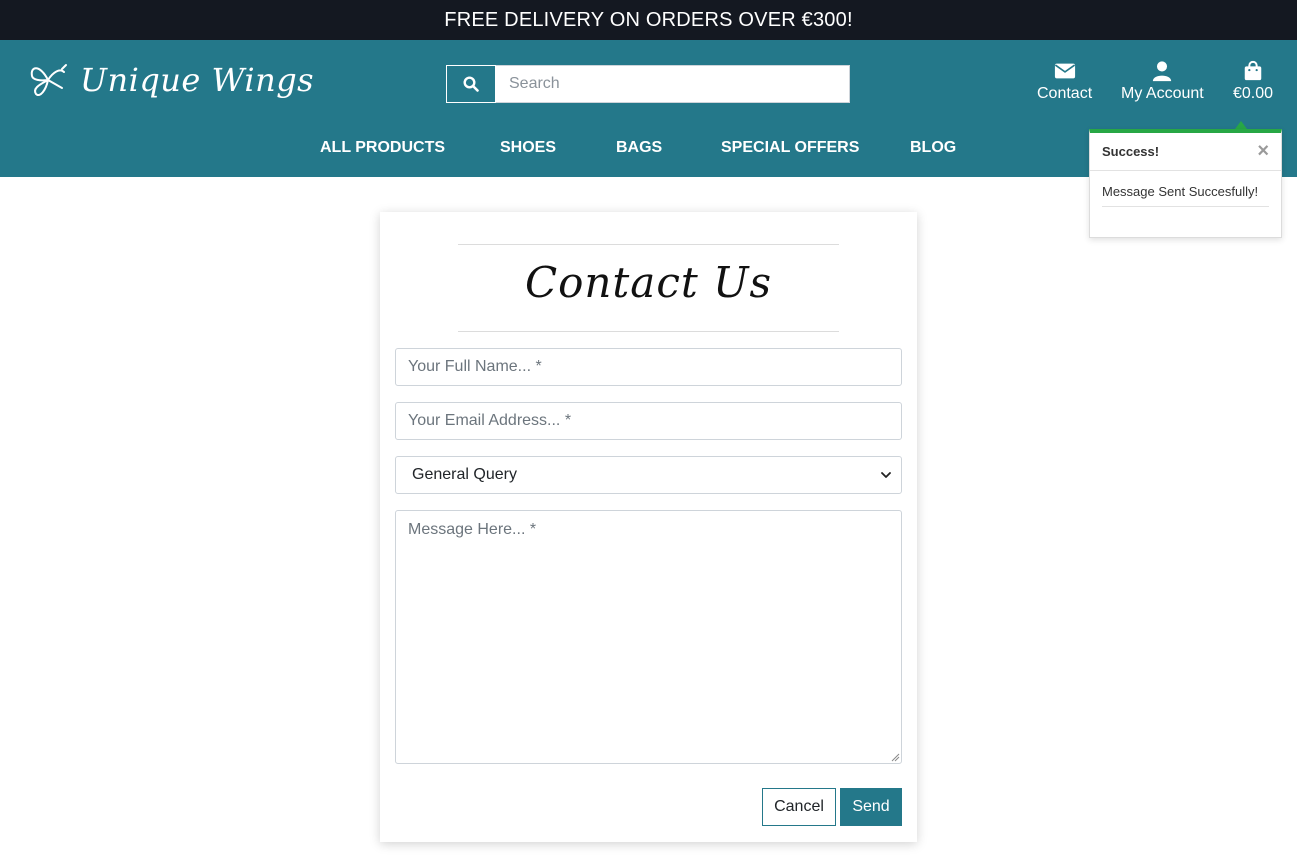 This screenshot has width=1297, height=868. I want to click on close-icon: ×, so click(1263, 151).